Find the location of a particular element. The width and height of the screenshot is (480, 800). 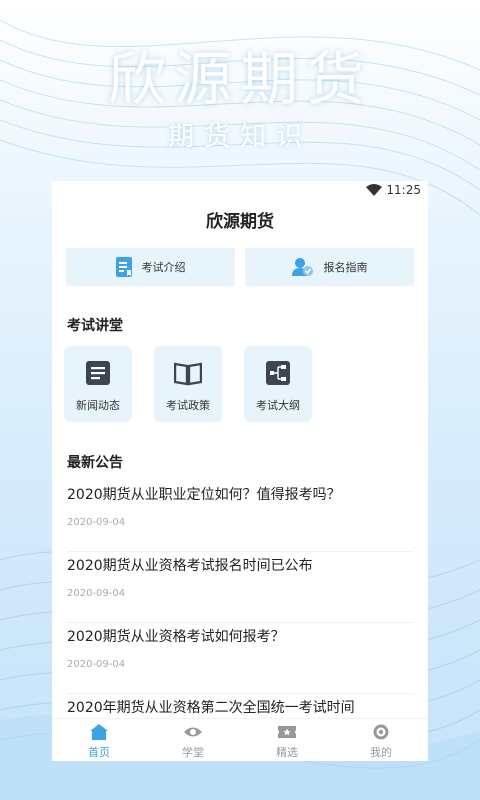

news-item: 2020期货从业资格考试报名时间已公布 2020-09-04 is located at coordinates (240, 587).